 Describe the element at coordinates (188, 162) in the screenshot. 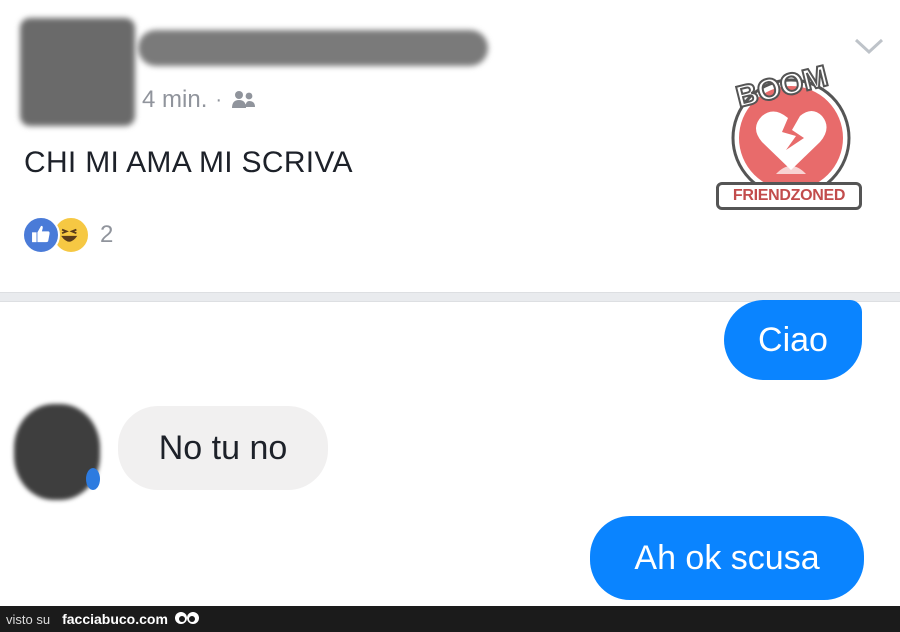

I see `post-text: CHI MI AMA MI SCRIVA` at that location.